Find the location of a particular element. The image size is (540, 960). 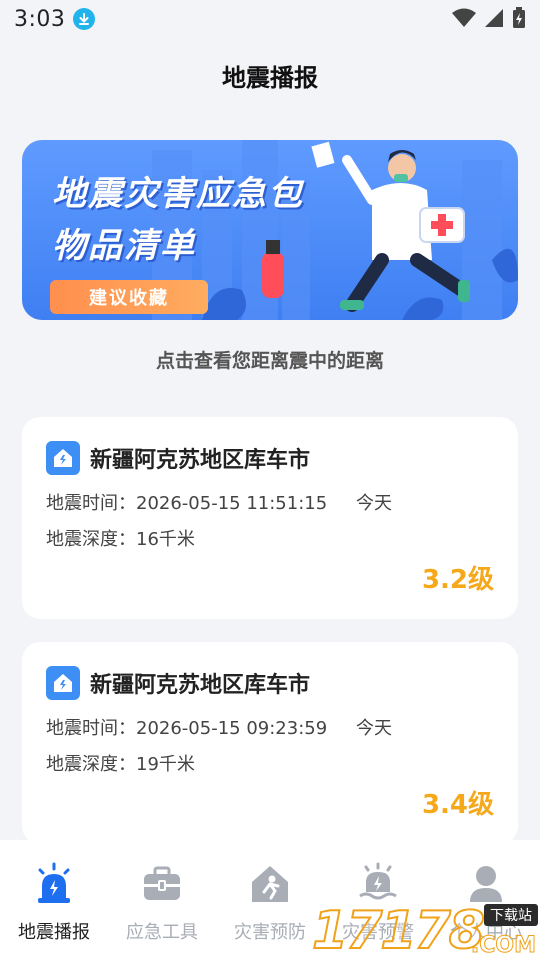

banner-title-line2: 物品清单 is located at coordinates (124, 246).